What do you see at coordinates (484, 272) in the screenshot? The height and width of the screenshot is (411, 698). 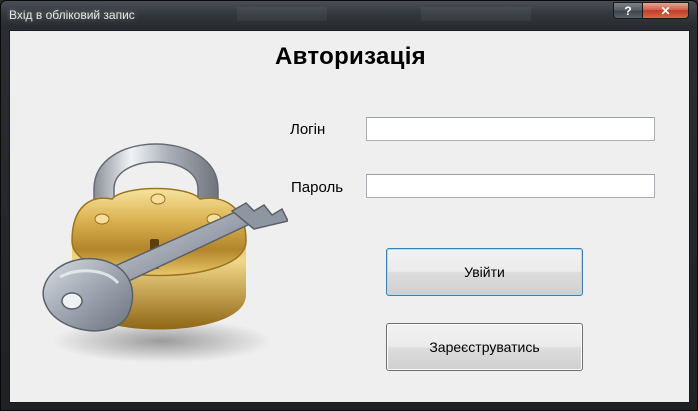 I see `login-button: Увійти` at bounding box center [484, 272].